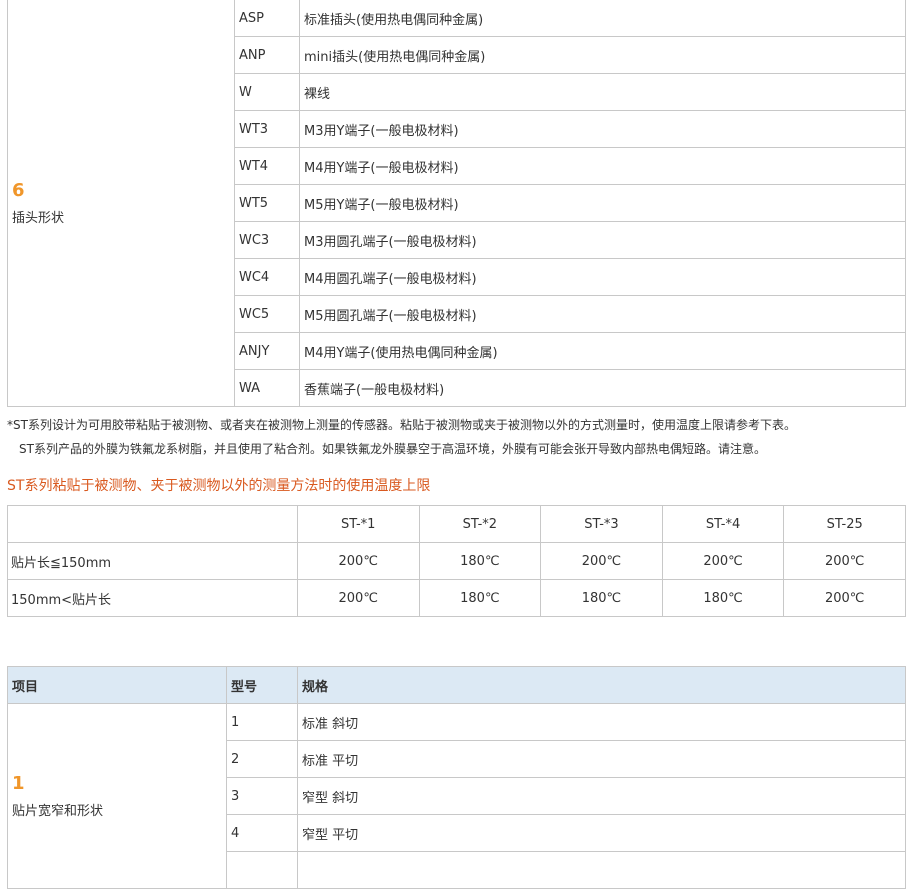 This screenshot has width=913, height=889. I want to click on header-cell: ST-*3, so click(601, 524).